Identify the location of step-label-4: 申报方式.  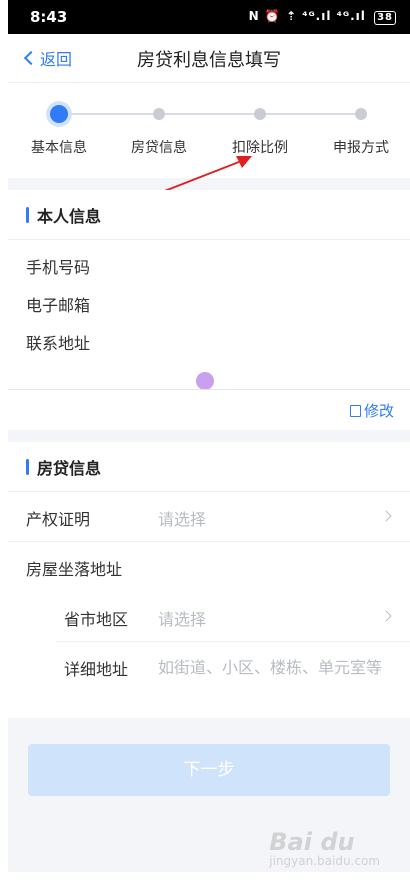
(361, 148).